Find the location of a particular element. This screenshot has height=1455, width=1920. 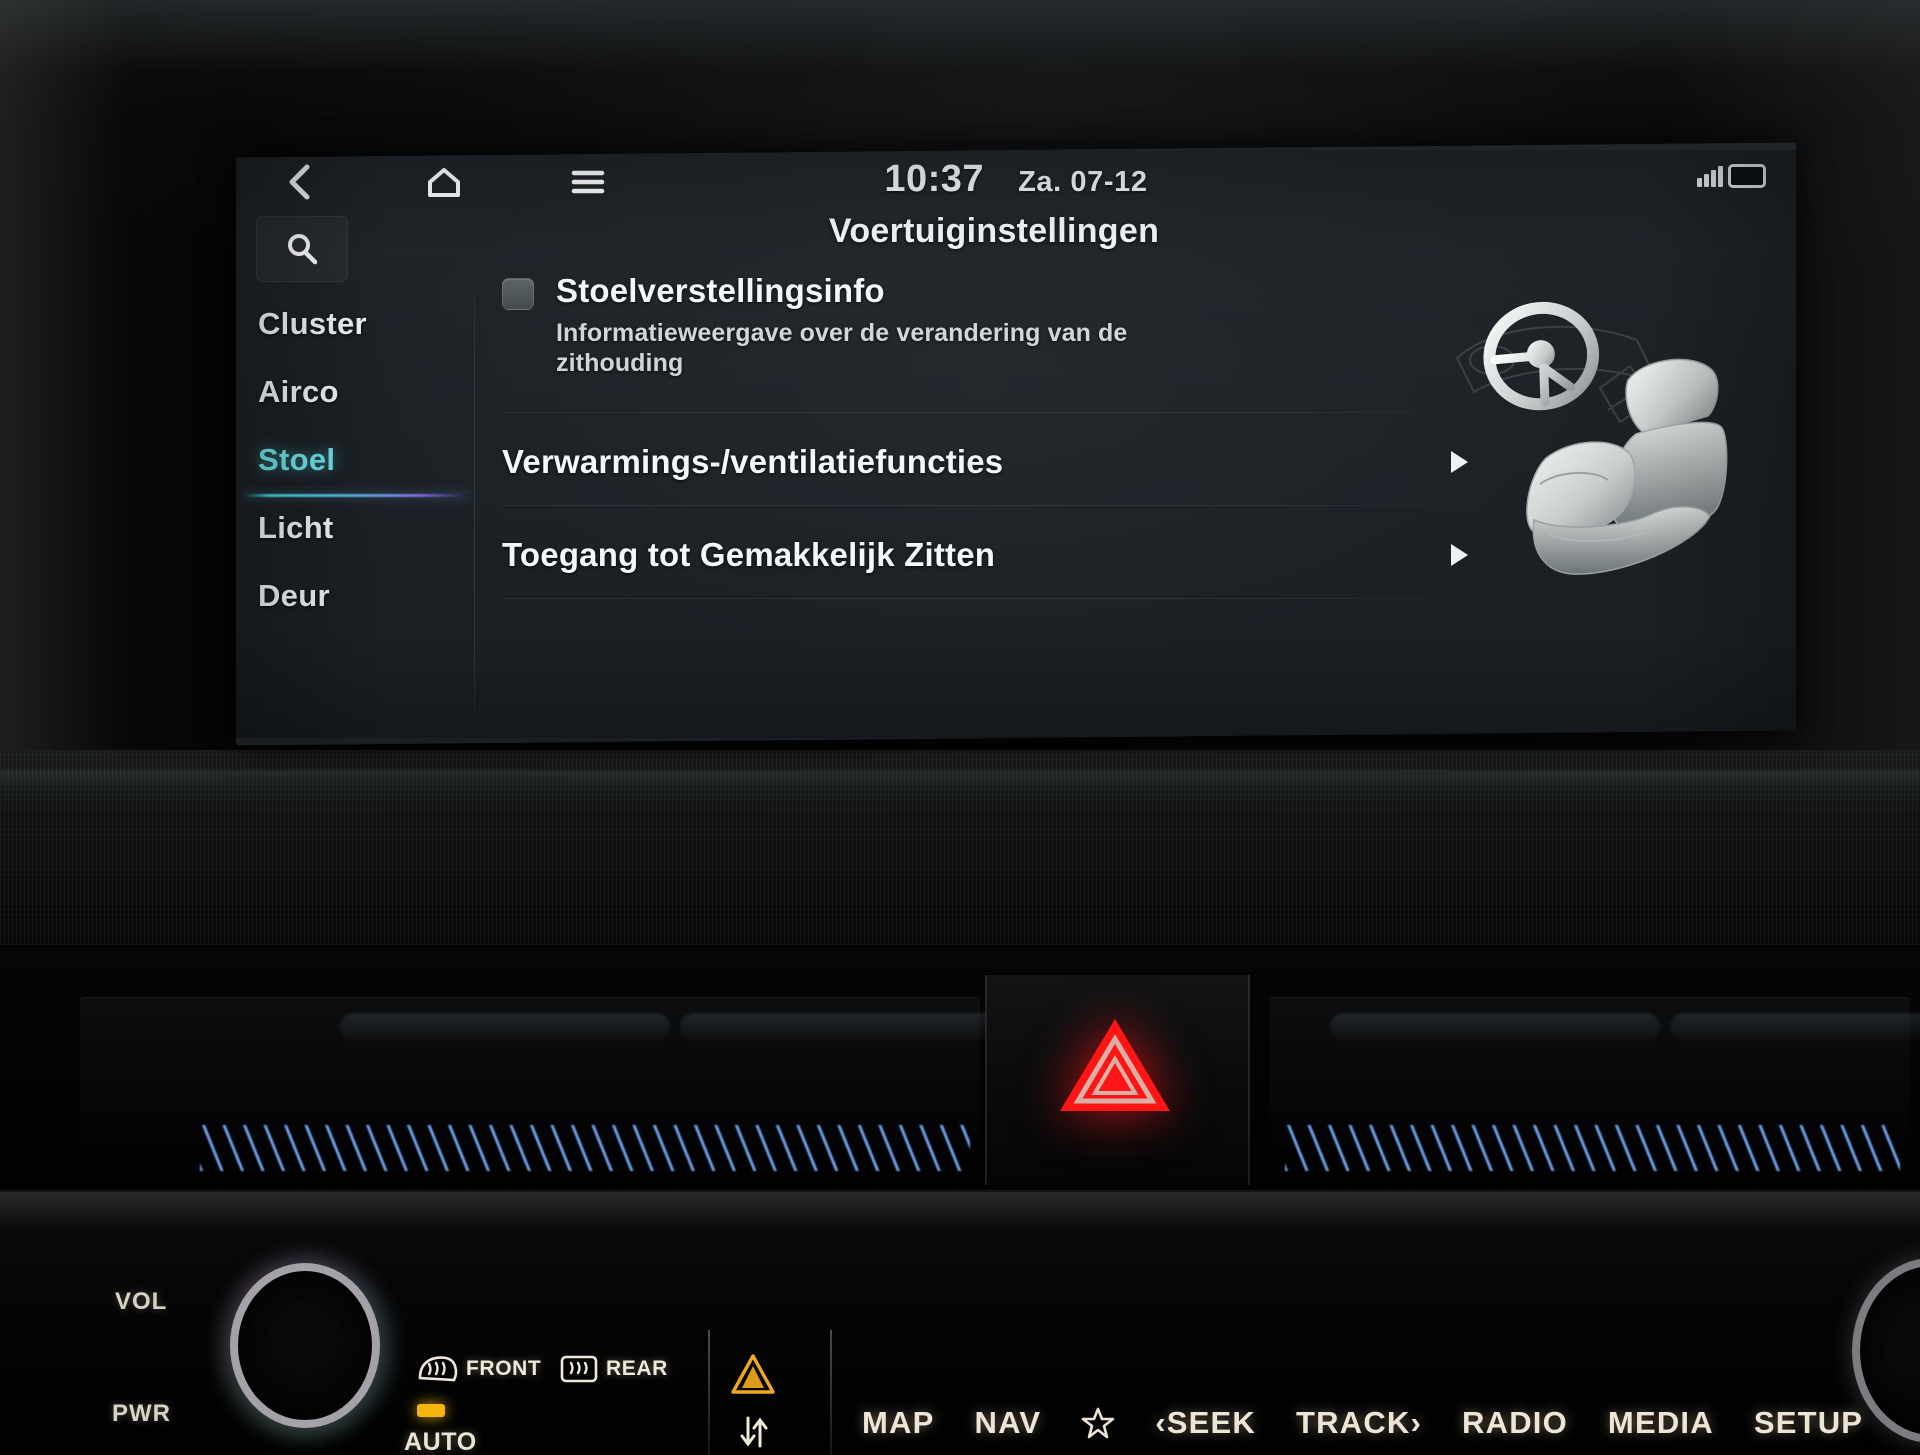

hazard-warning-triangle-icon is located at coordinates (1115, 1065).